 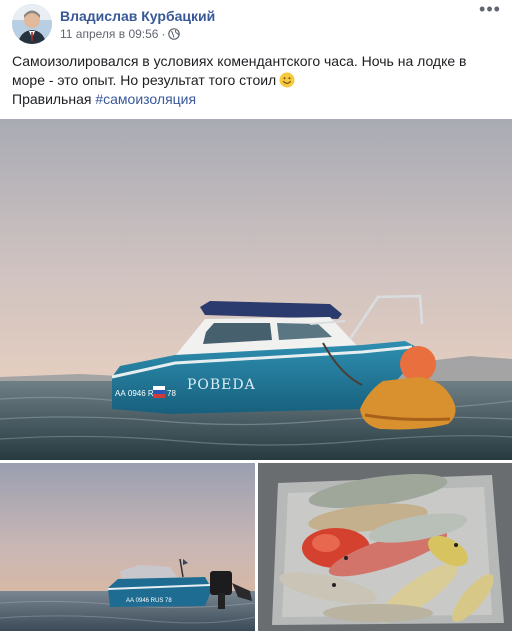 What do you see at coordinates (174, 34) in the screenshot?
I see `globe-icon` at bounding box center [174, 34].